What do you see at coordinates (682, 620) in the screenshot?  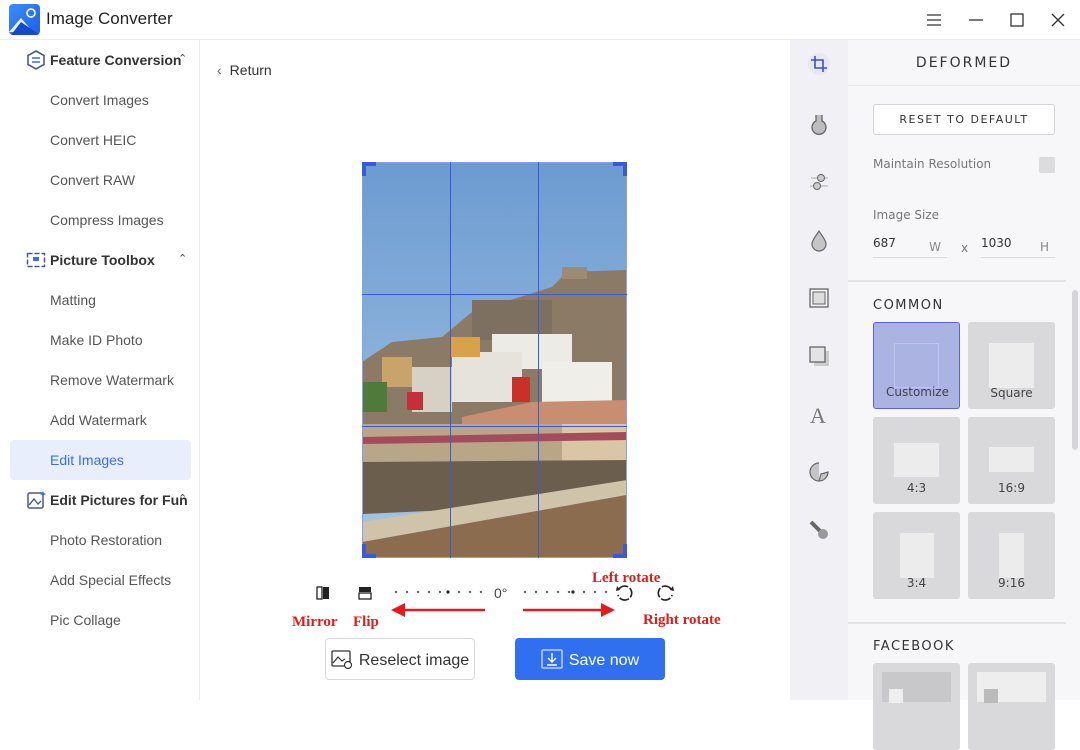 I see `annotation-right-rotate: Right rotate` at bounding box center [682, 620].